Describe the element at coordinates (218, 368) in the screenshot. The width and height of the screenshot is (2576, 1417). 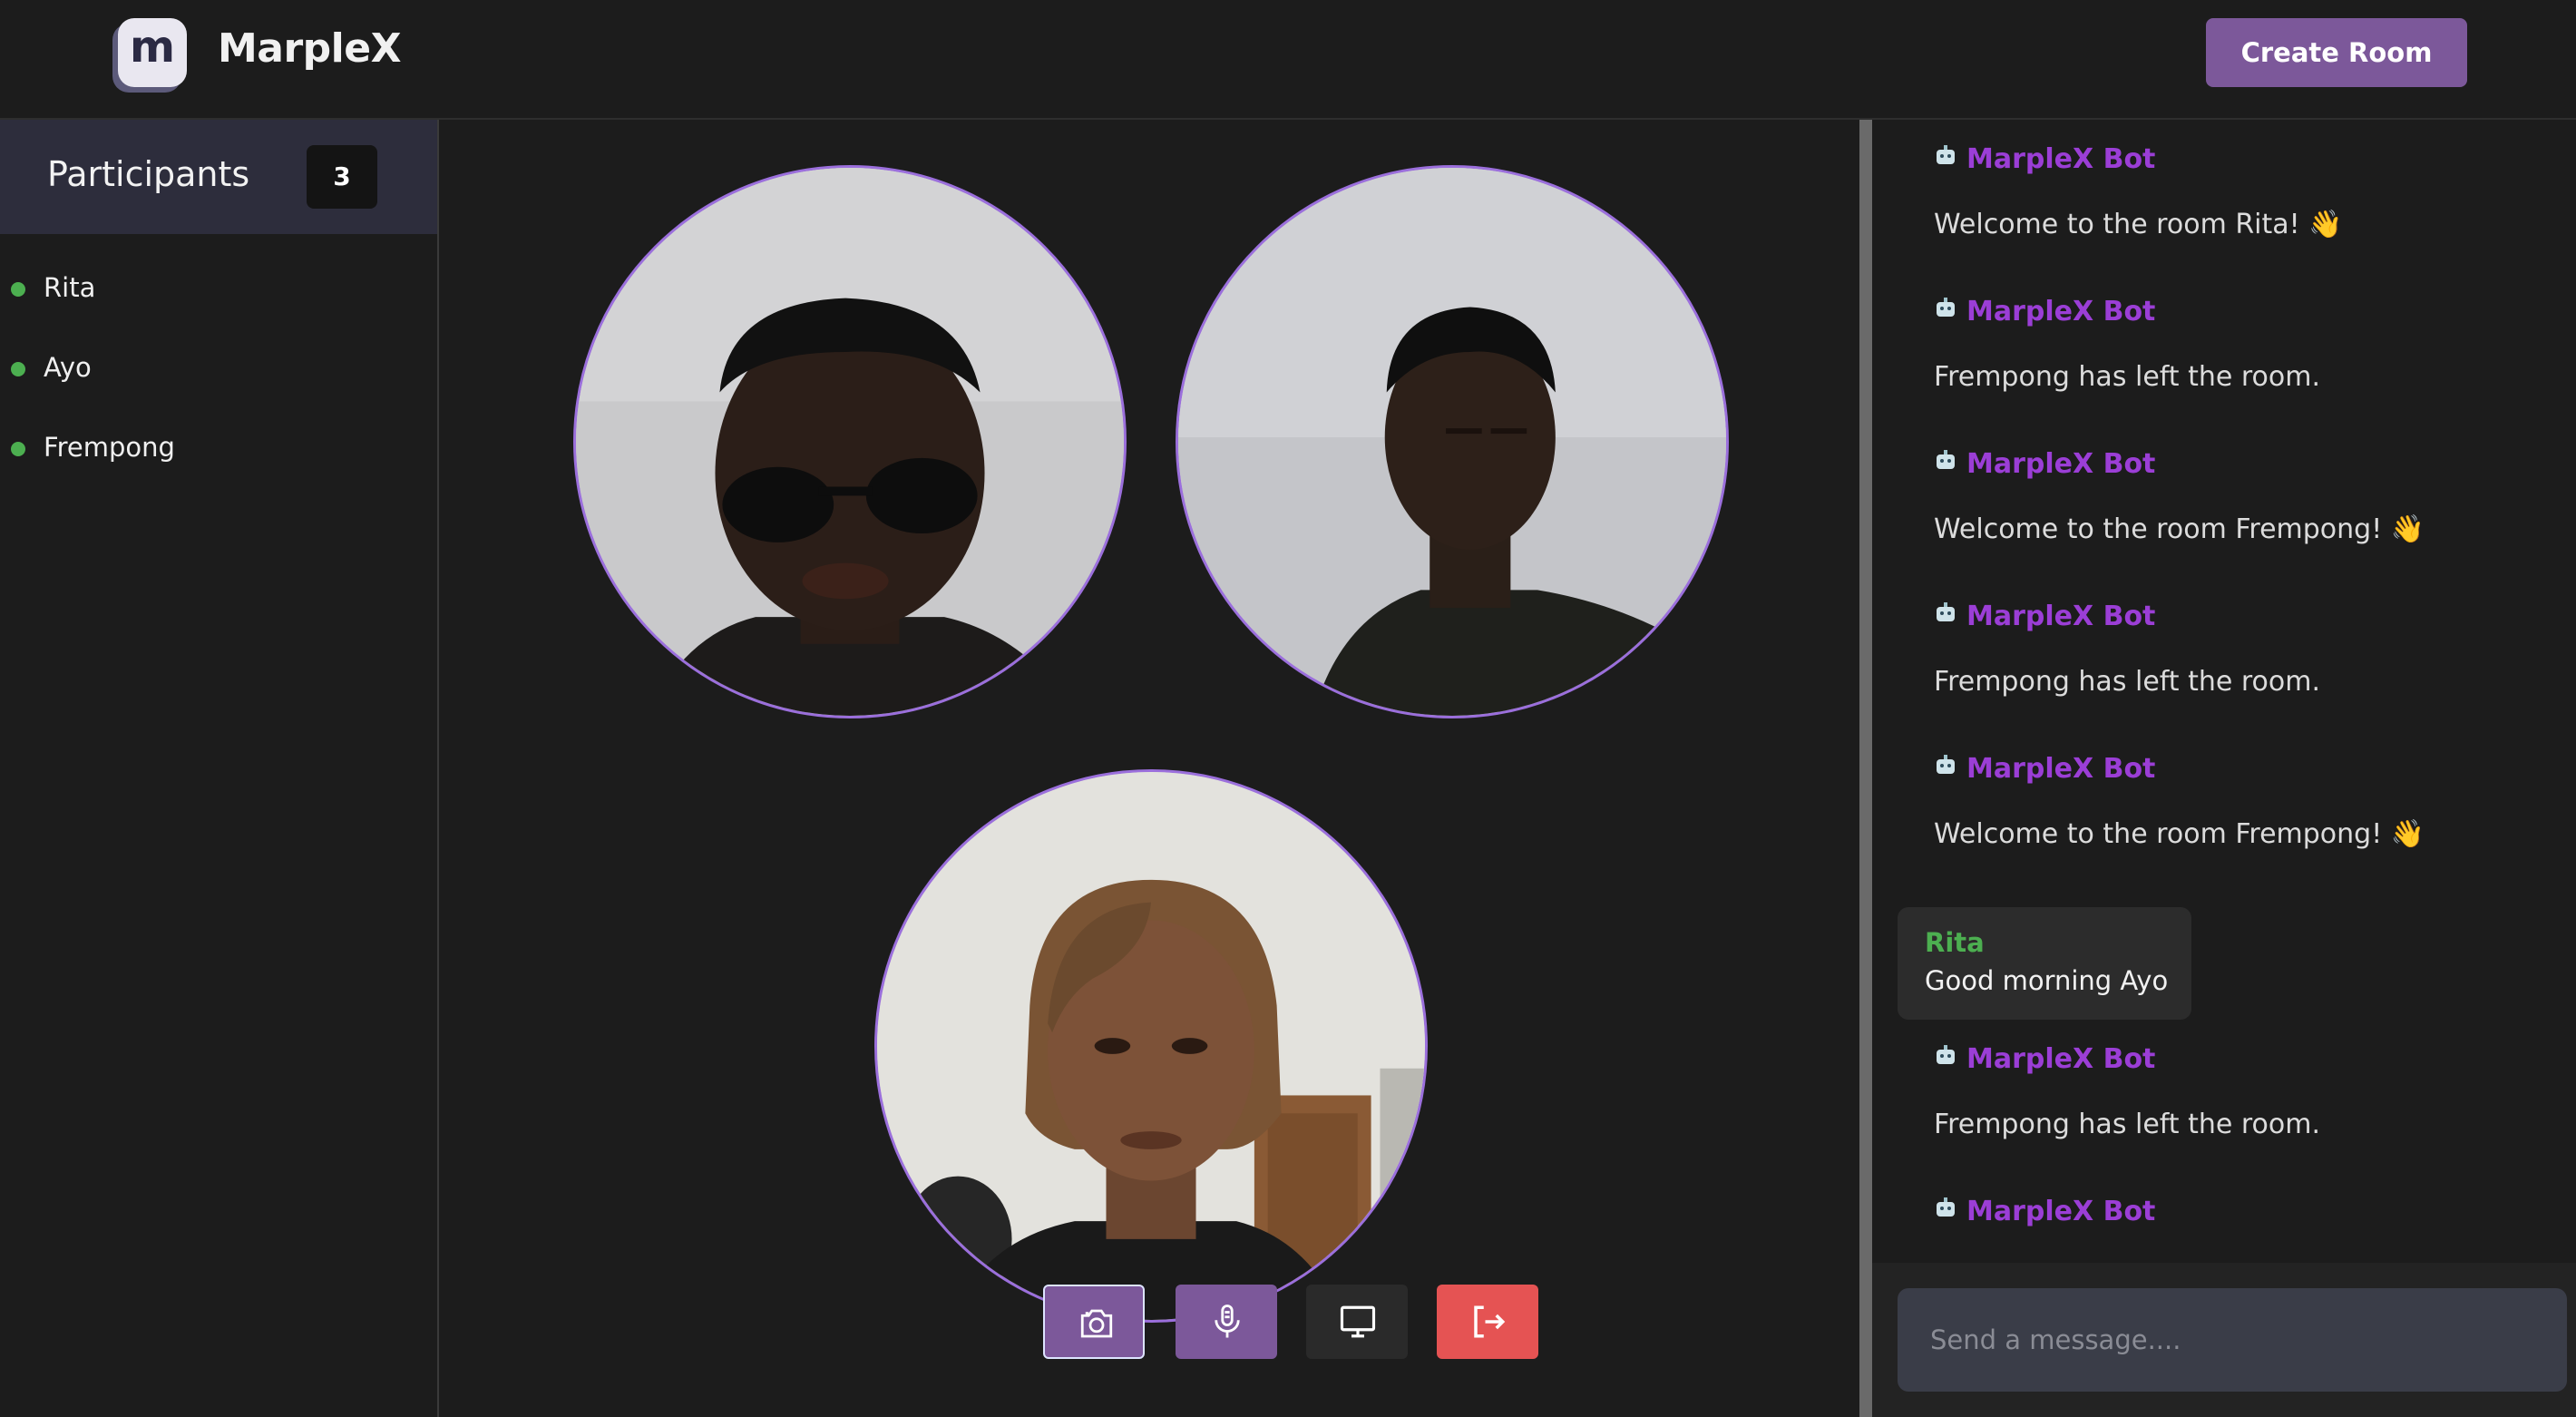
I see `participant-item: Ayo` at that location.